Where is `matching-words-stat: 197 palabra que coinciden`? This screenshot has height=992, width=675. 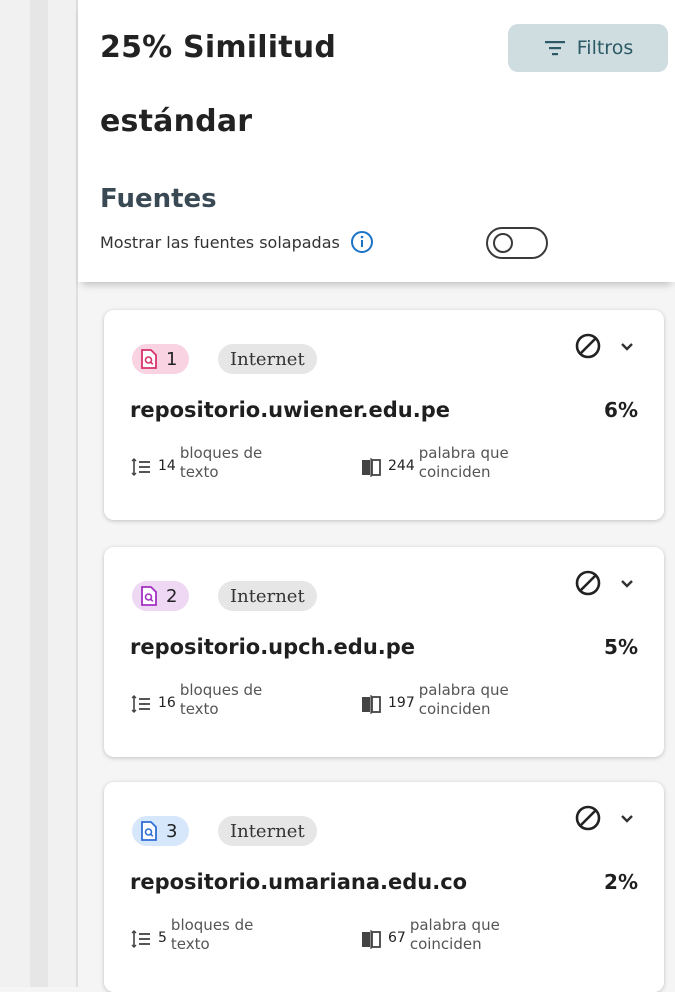 matching-words-stat: 197 palabra que coinciden is located at coordinates (434, 700).